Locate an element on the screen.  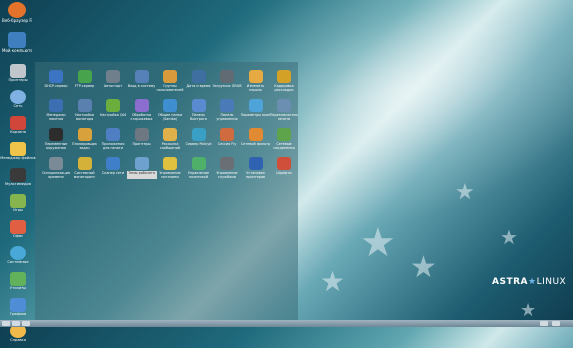
clock is located at coordinates (556, 323).